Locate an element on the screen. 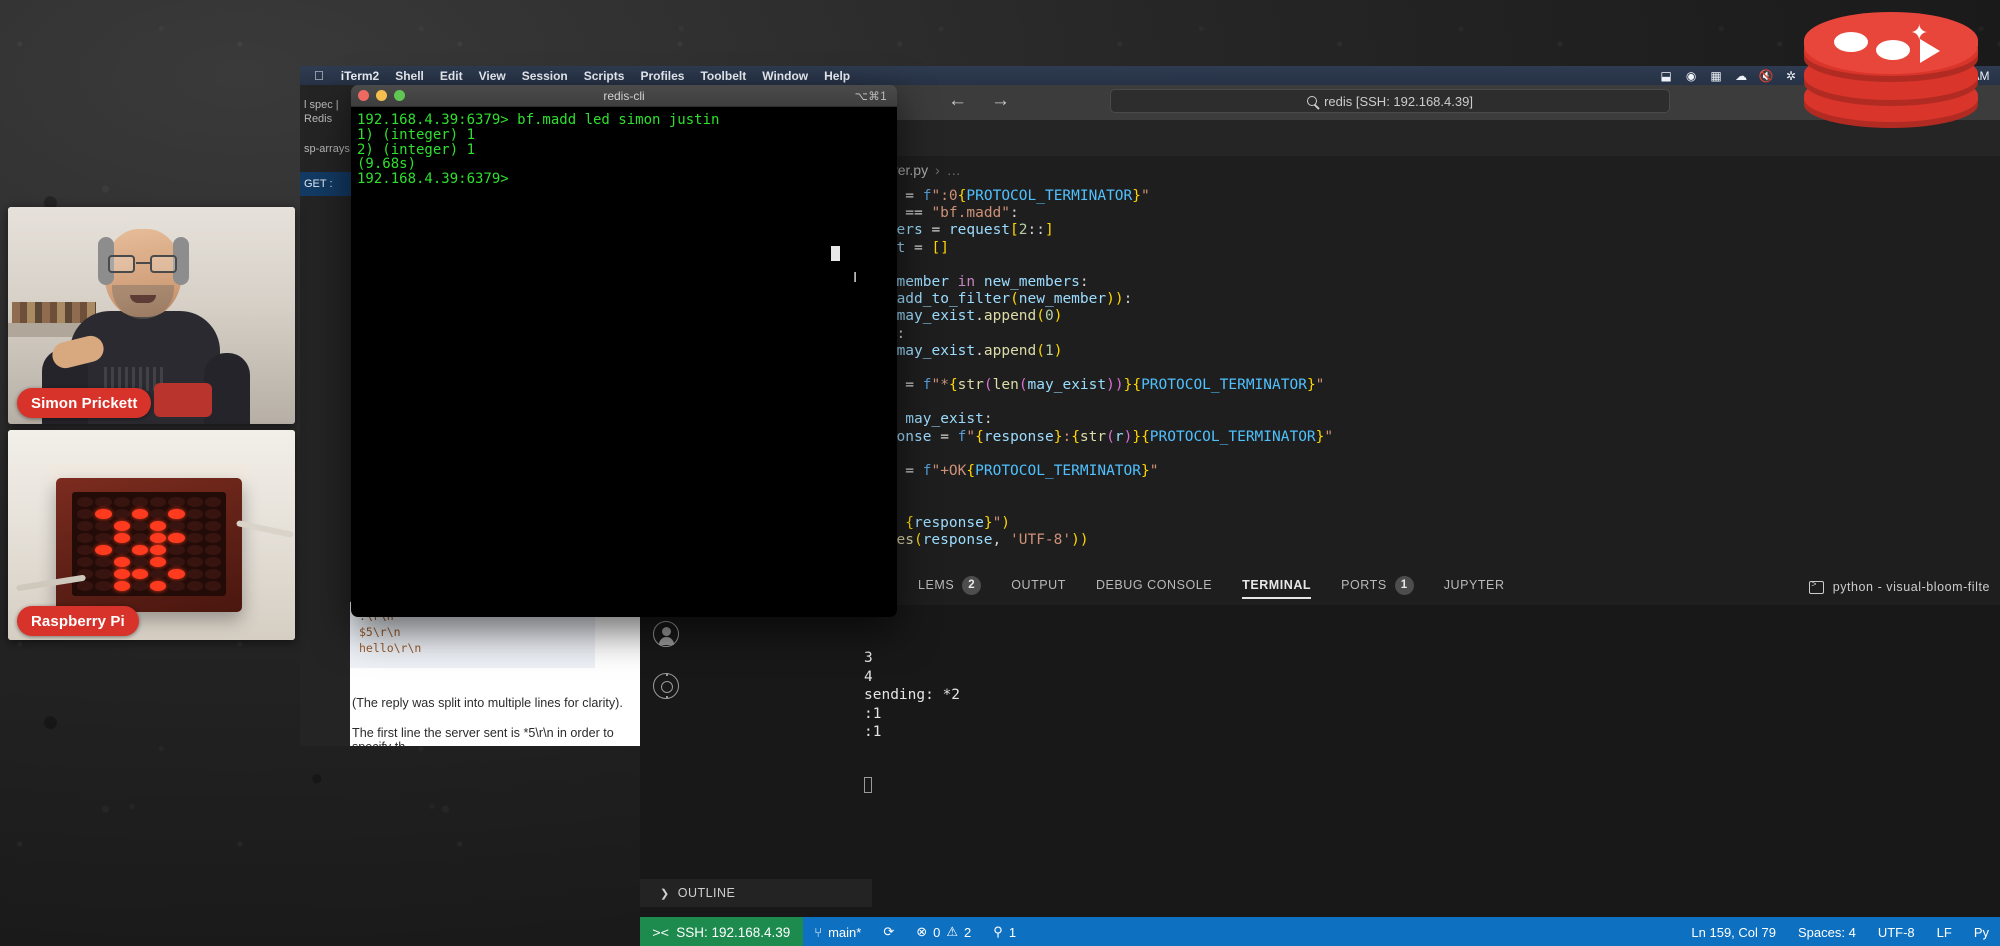 The image size is (2000, 946). warning-icon: ⚠ is located at coordinates (952, 931).